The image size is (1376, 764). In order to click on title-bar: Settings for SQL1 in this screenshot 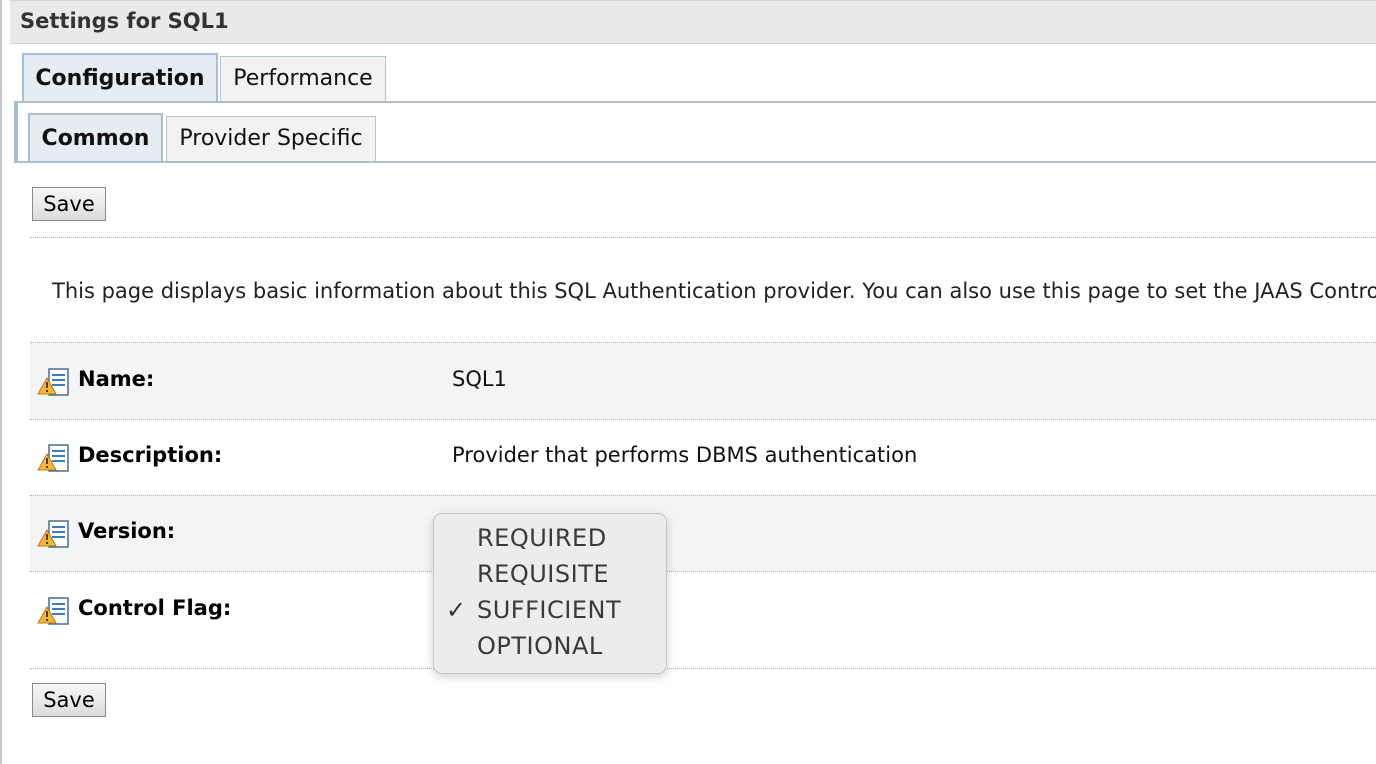, I will do `click(693, 22)`.